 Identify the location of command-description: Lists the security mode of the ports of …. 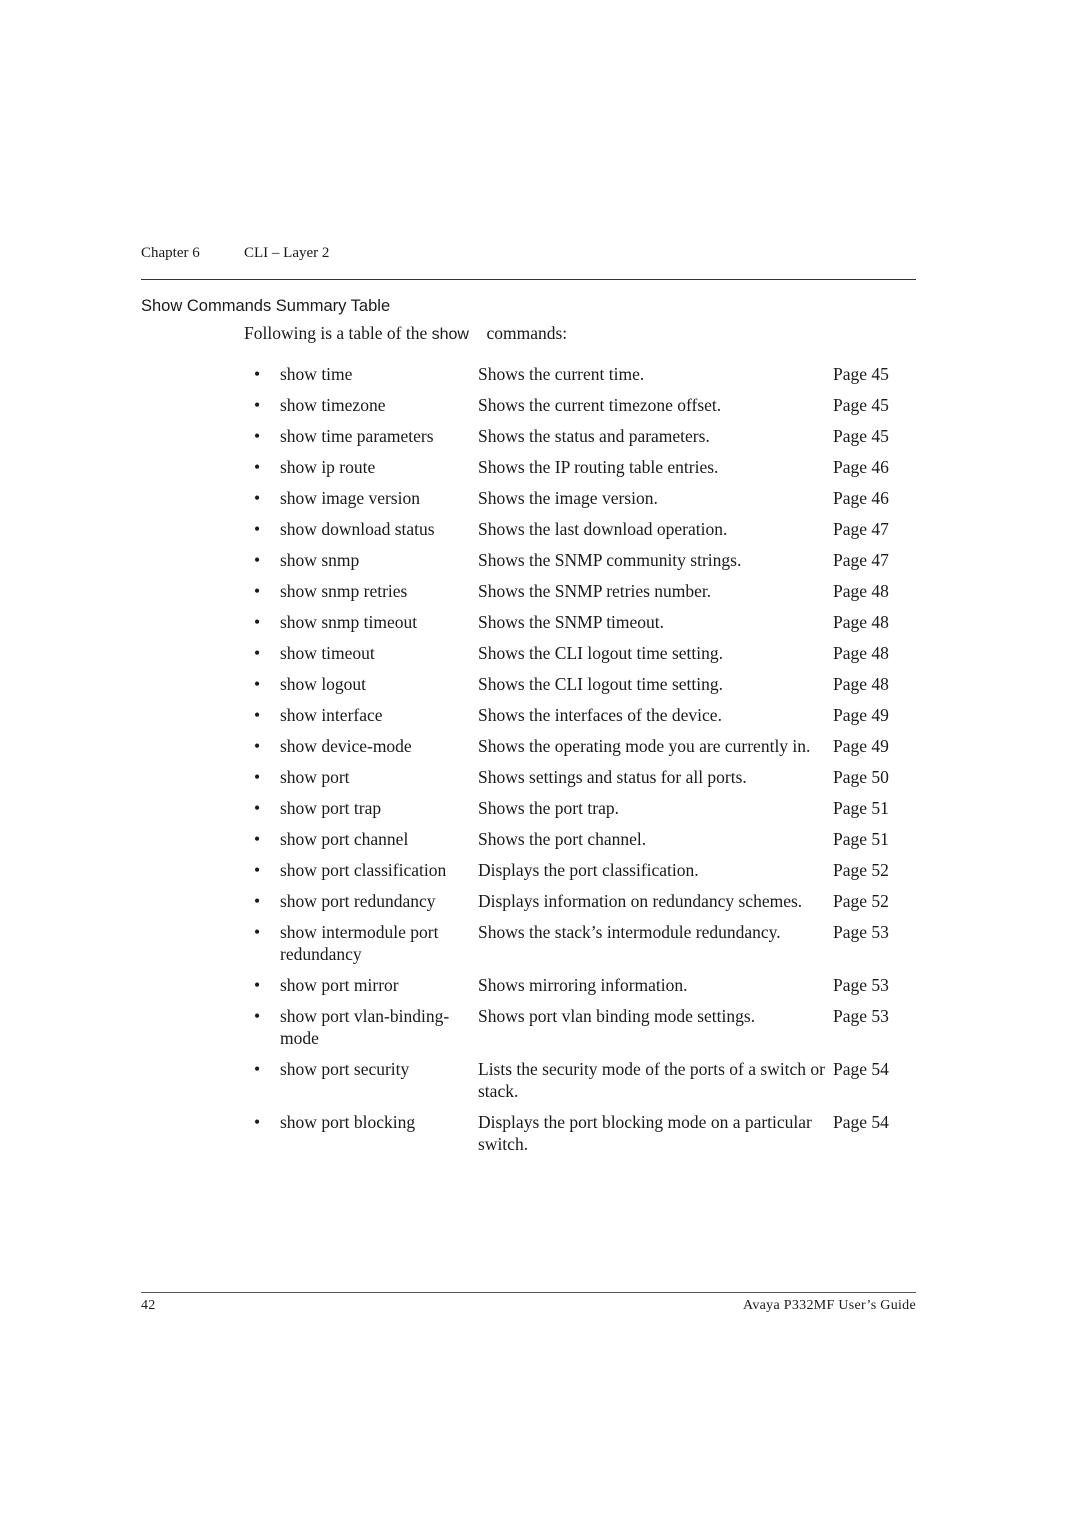
(652, 1080).